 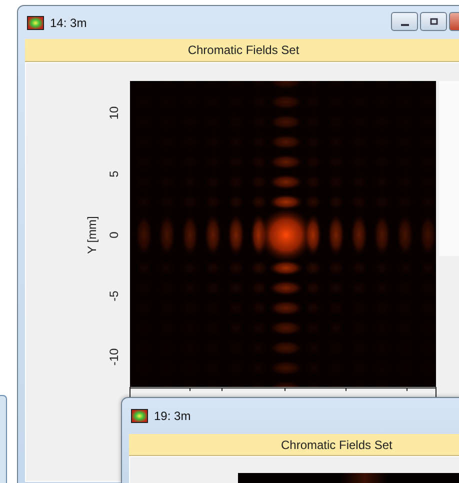 I want to click on minimize-button, so click(x=404, y=21).